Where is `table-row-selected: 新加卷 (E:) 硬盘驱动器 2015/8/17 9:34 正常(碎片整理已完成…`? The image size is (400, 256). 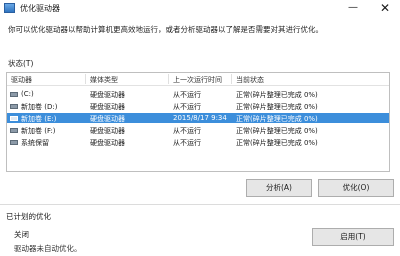
table-row-selected: 新加卷 (E:) 硬盘驱动器 2015/8/17 9:34 正常(碎片整理已完成… is located at coordinates (198, 118).